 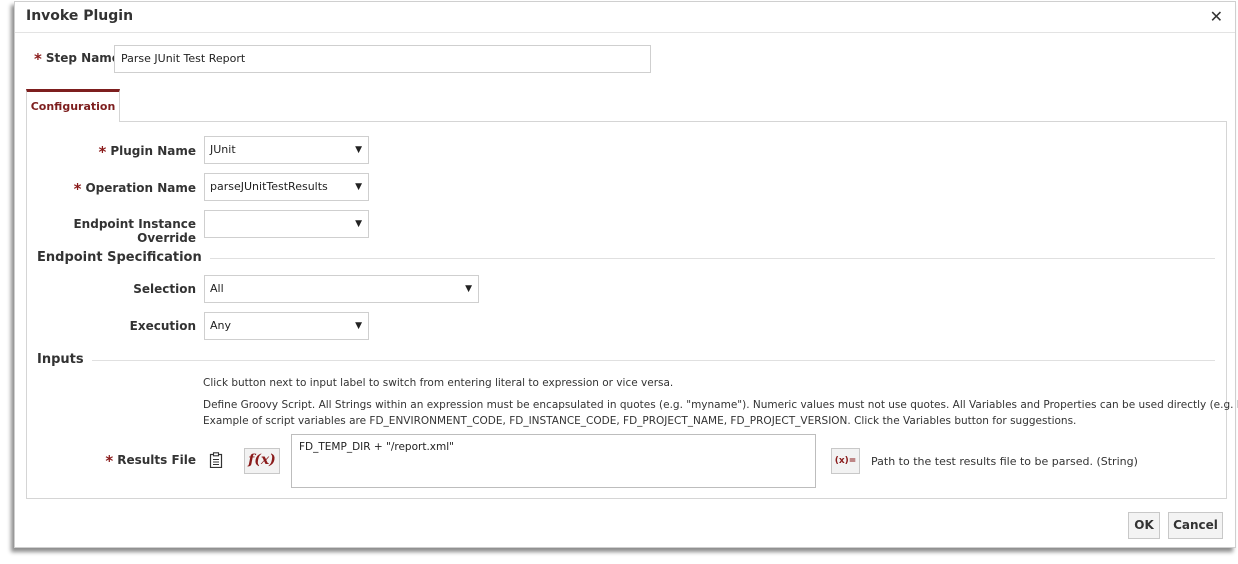 What do you see at coordinates (73, 105) in the screenshot?
I see `tab-configuration: Configuration` at bounding box center [73, 105].